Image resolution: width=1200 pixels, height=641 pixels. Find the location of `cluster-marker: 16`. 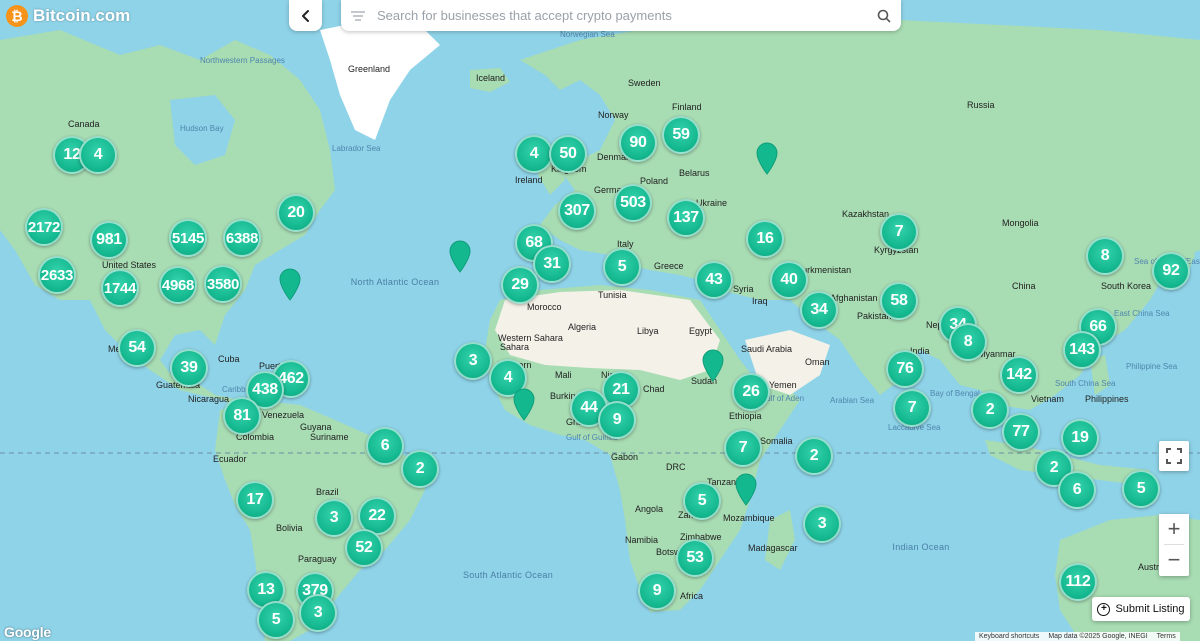

cluster-marker: 16 is located at coordinates (765, 239).